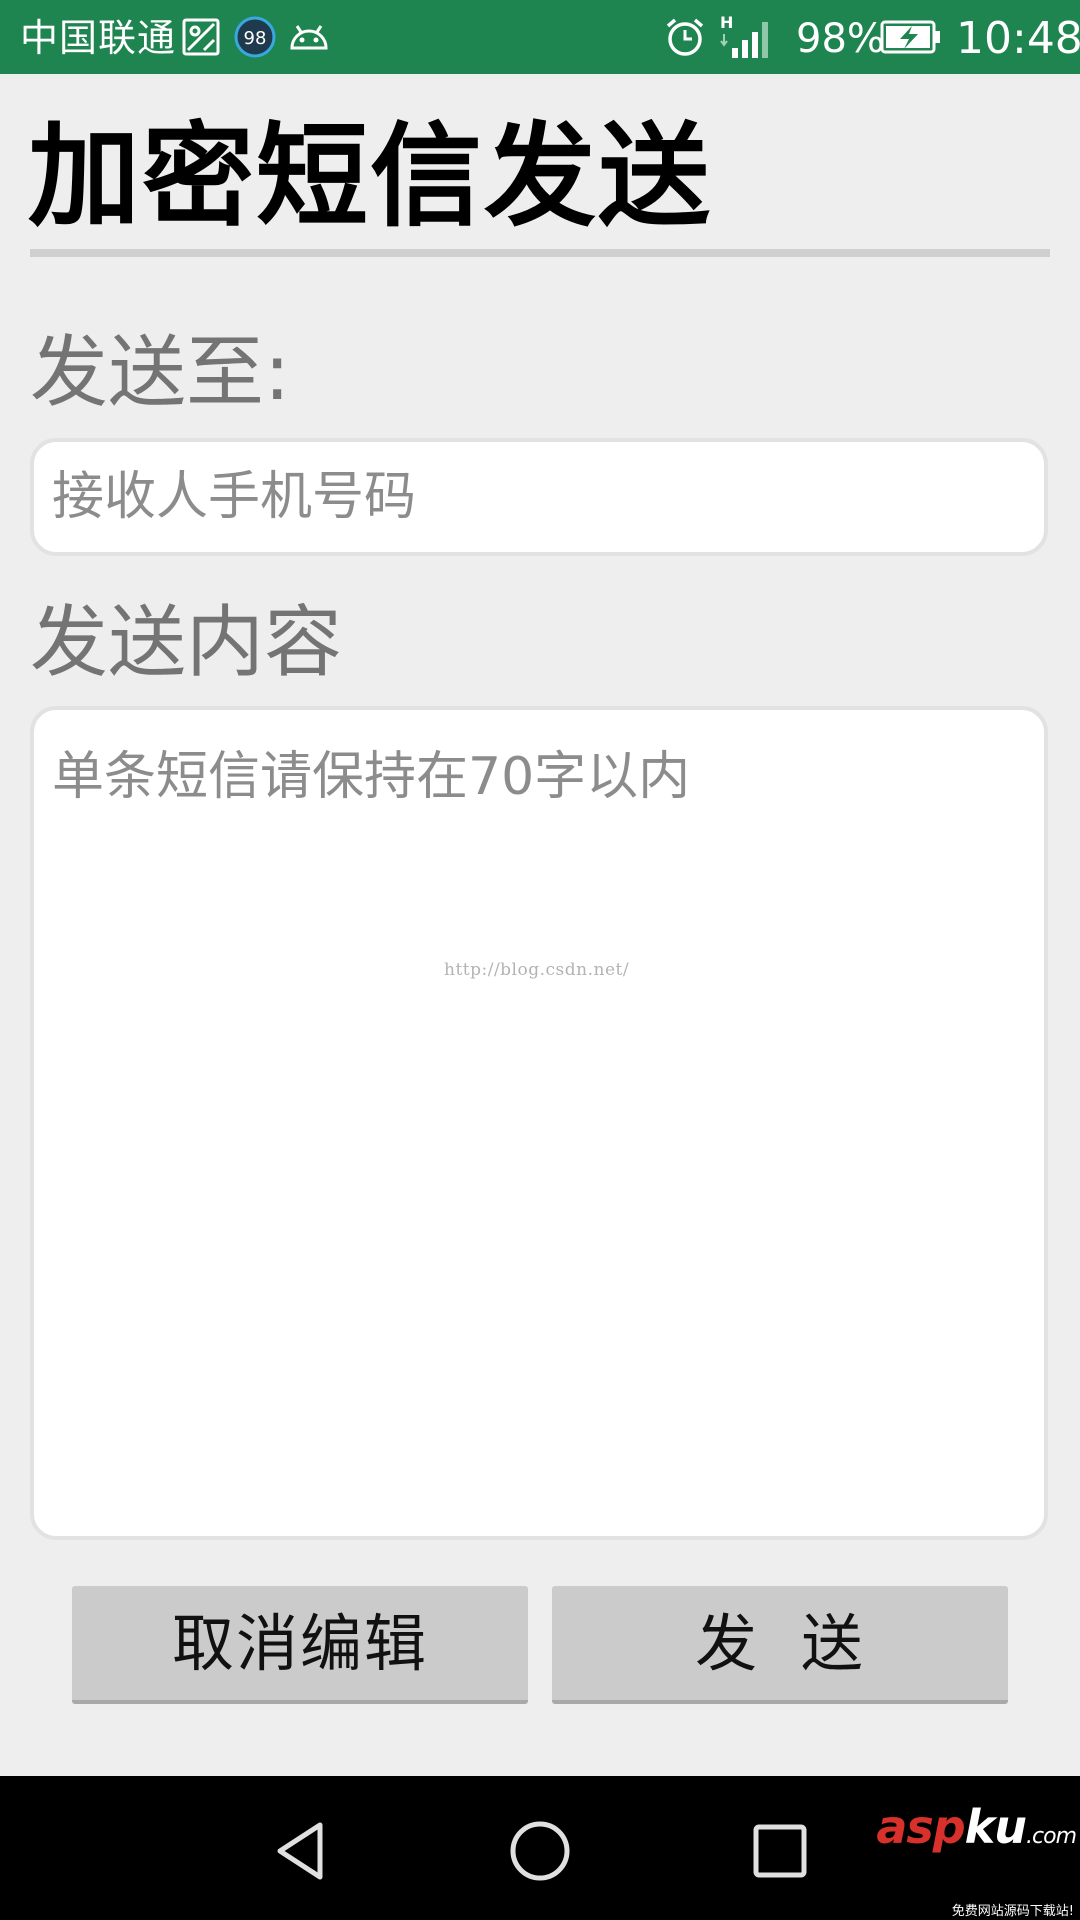  I want to click on alarm-icon, so click(685, 37).